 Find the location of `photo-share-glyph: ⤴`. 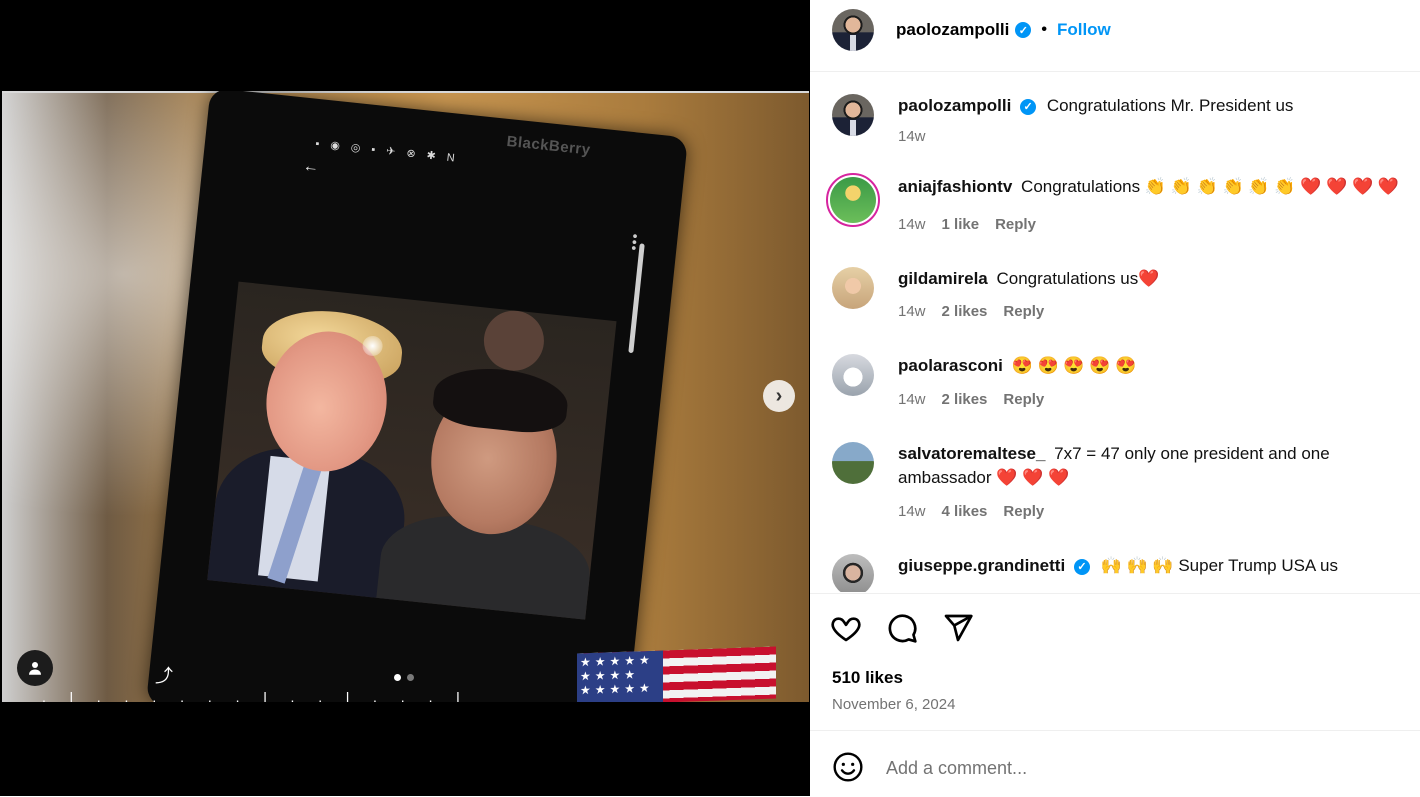

photo-share-glyph: ⤴ is located at coordinates (164, 676).